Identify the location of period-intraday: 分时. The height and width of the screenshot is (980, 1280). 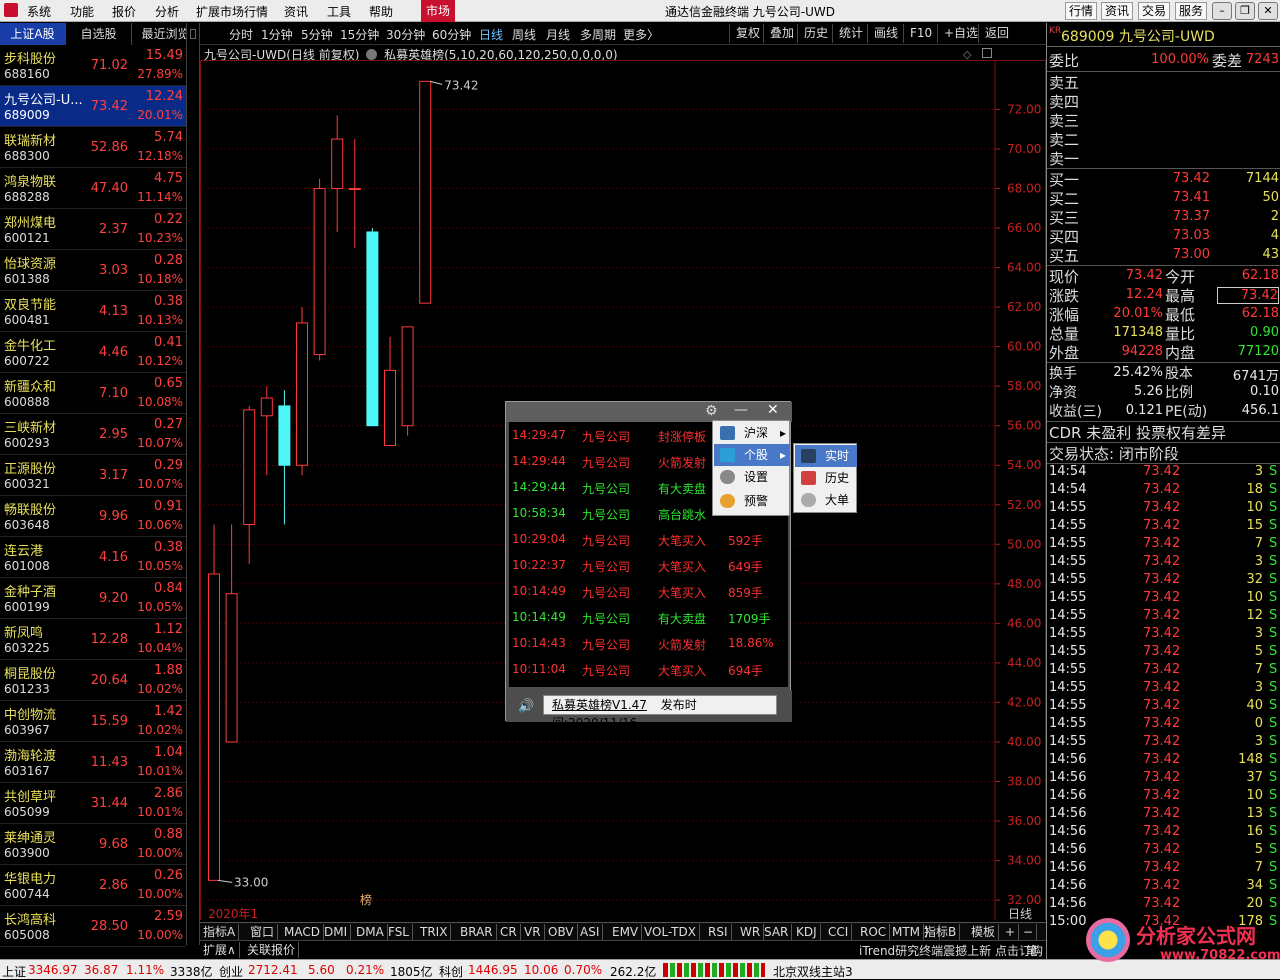
(241, 34).